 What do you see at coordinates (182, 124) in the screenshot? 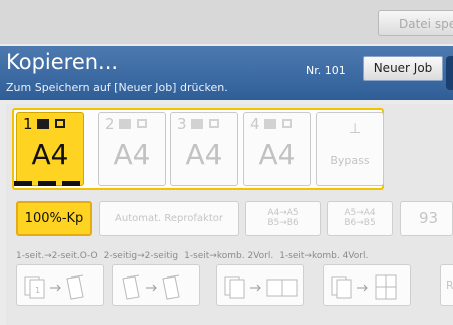
I see `tray-number: 3` at bounding box center [182, 124].